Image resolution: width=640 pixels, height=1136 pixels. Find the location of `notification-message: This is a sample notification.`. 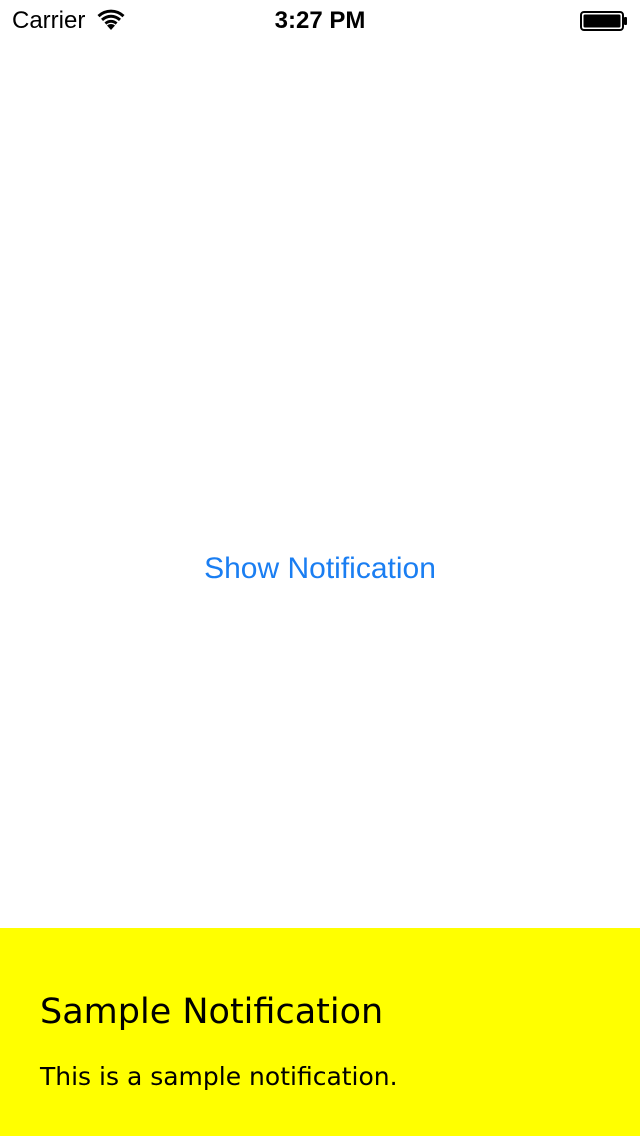

notification-message: This is a sample notification. is located at coordinates (219, 1076).